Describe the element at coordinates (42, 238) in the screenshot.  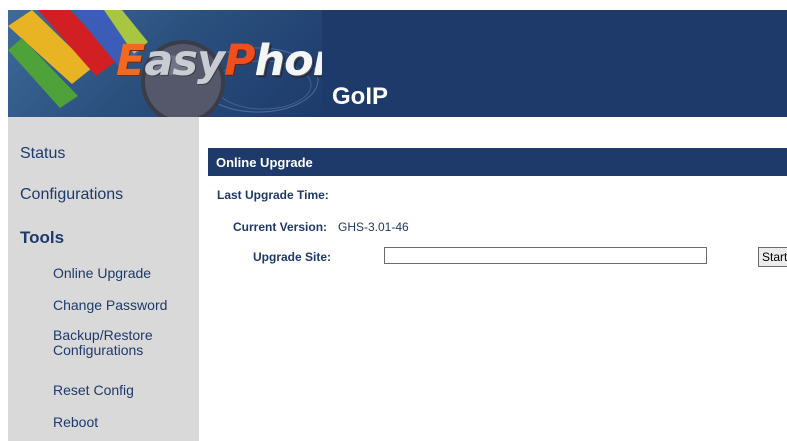
I see `sidebar-item-tools: Tools` at that location.